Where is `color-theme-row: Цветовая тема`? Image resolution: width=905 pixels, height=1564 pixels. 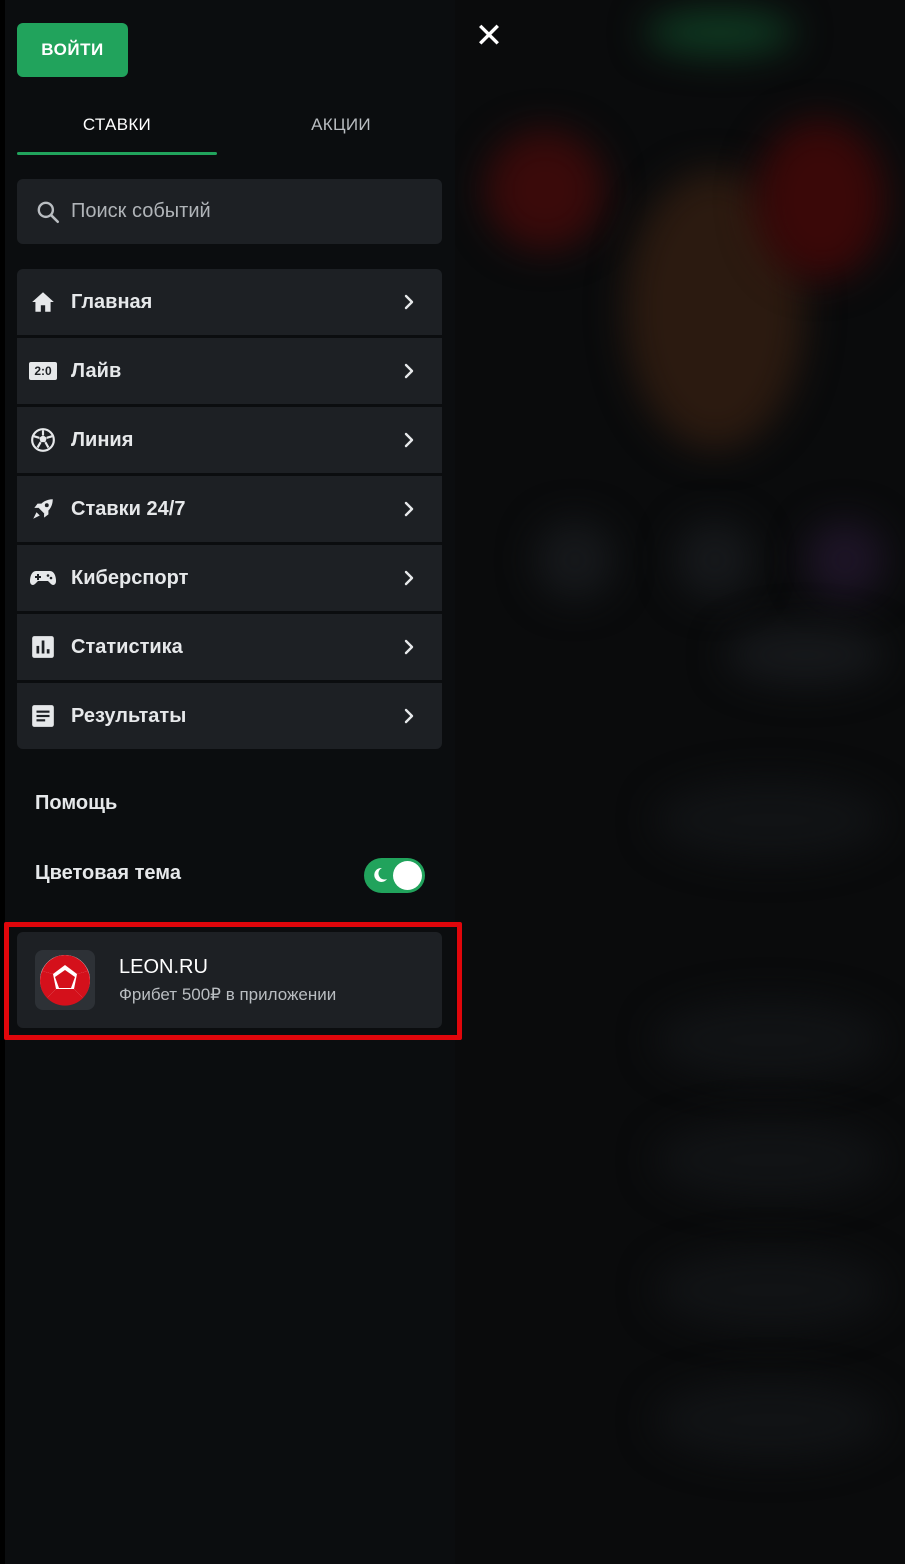 color-theme-row: Цветовая тема is located at coordinates (230, 876).